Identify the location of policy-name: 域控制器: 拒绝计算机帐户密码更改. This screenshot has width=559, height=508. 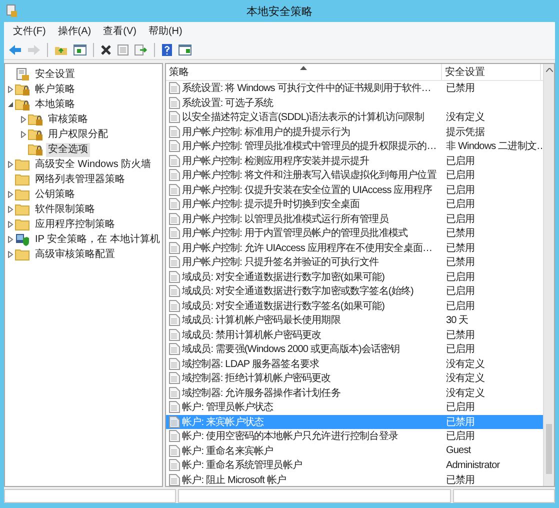
(256, 379).